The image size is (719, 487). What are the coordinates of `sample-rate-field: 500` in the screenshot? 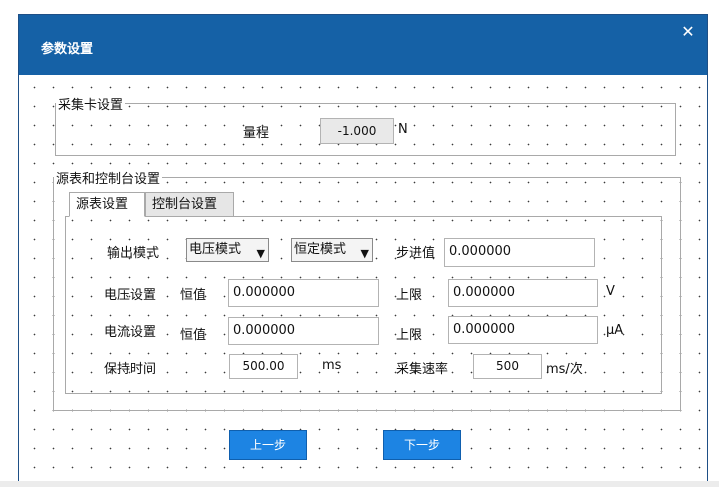 It's located at (507, 366).